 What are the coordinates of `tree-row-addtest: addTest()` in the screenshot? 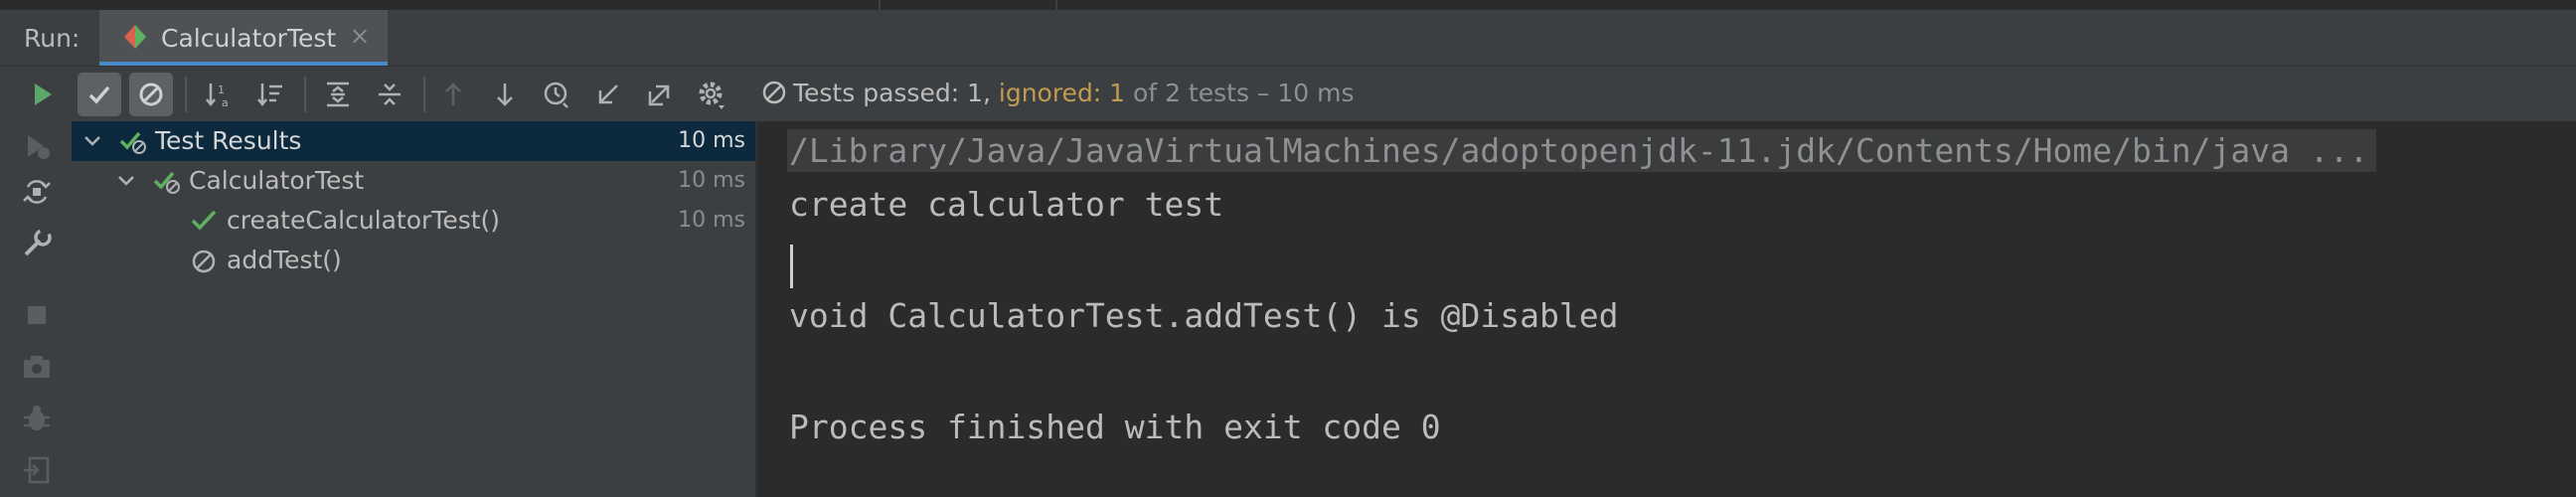 It's located at (413, 260).